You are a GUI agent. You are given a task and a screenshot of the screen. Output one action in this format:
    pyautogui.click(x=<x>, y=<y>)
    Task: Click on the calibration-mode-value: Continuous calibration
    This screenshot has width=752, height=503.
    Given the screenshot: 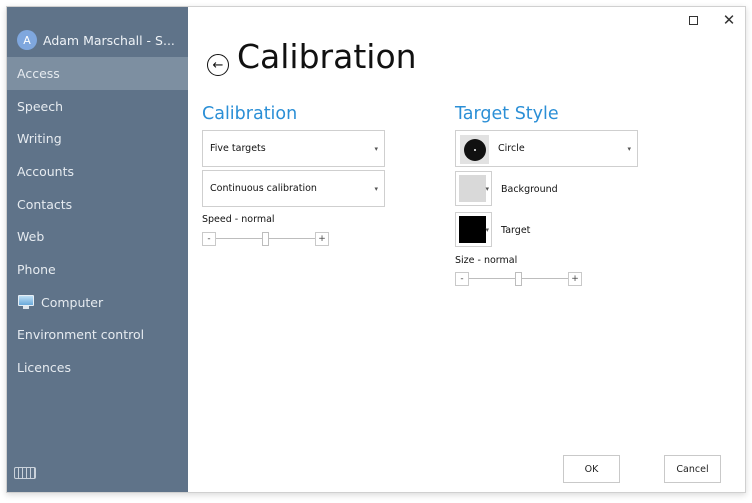 What is the action you would take?
    pyautogui.click(x=263, y=188)
    